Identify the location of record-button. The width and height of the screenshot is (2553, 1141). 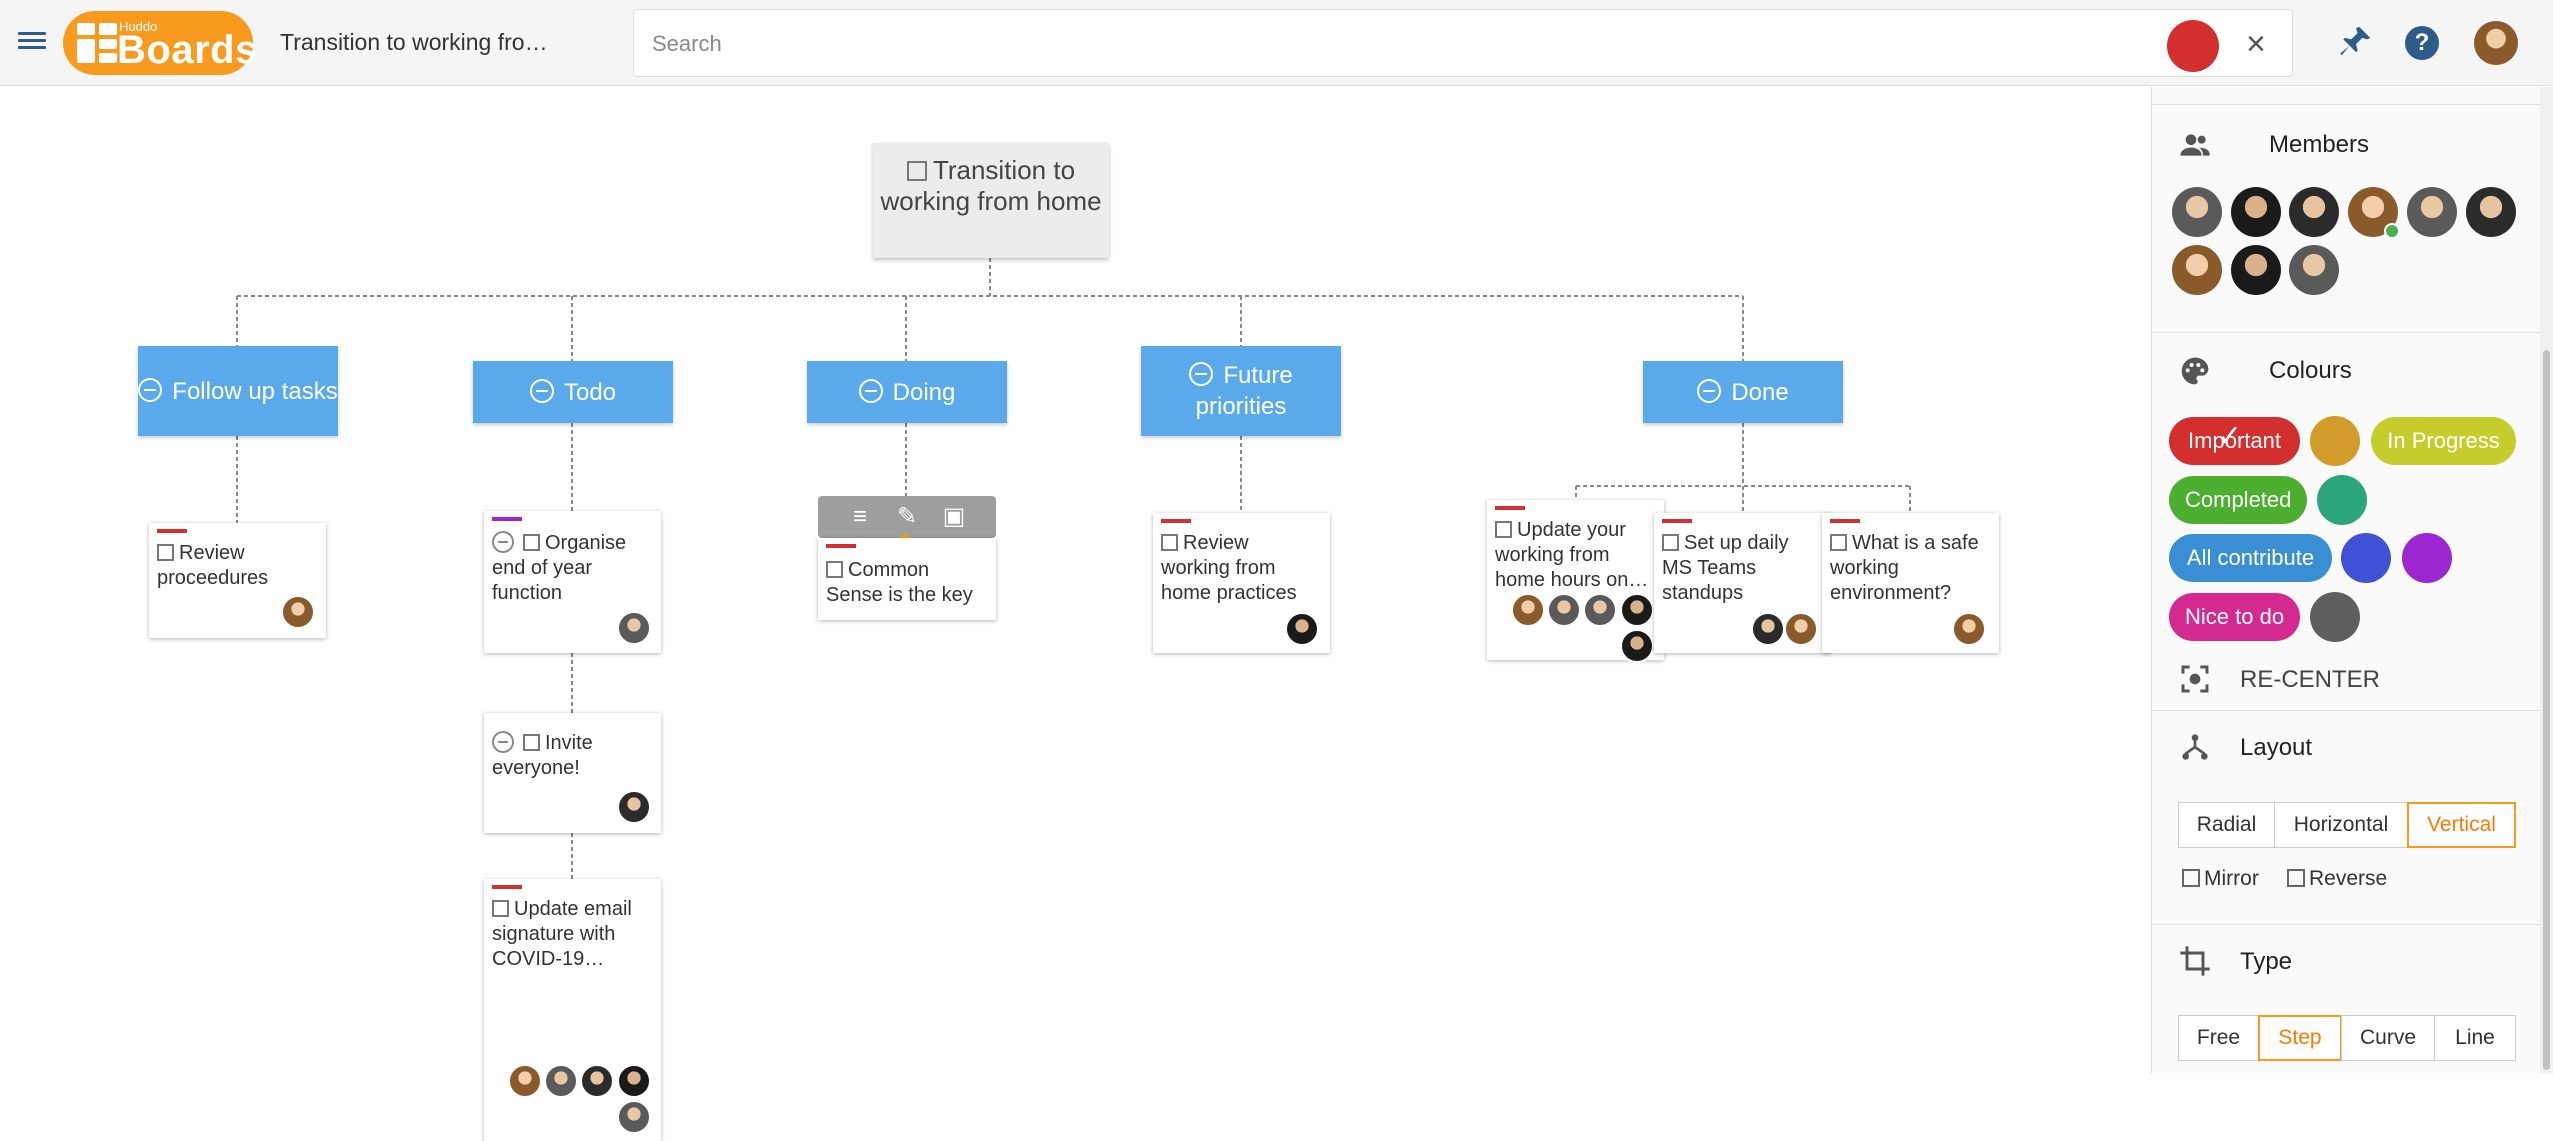
(2193, 46).